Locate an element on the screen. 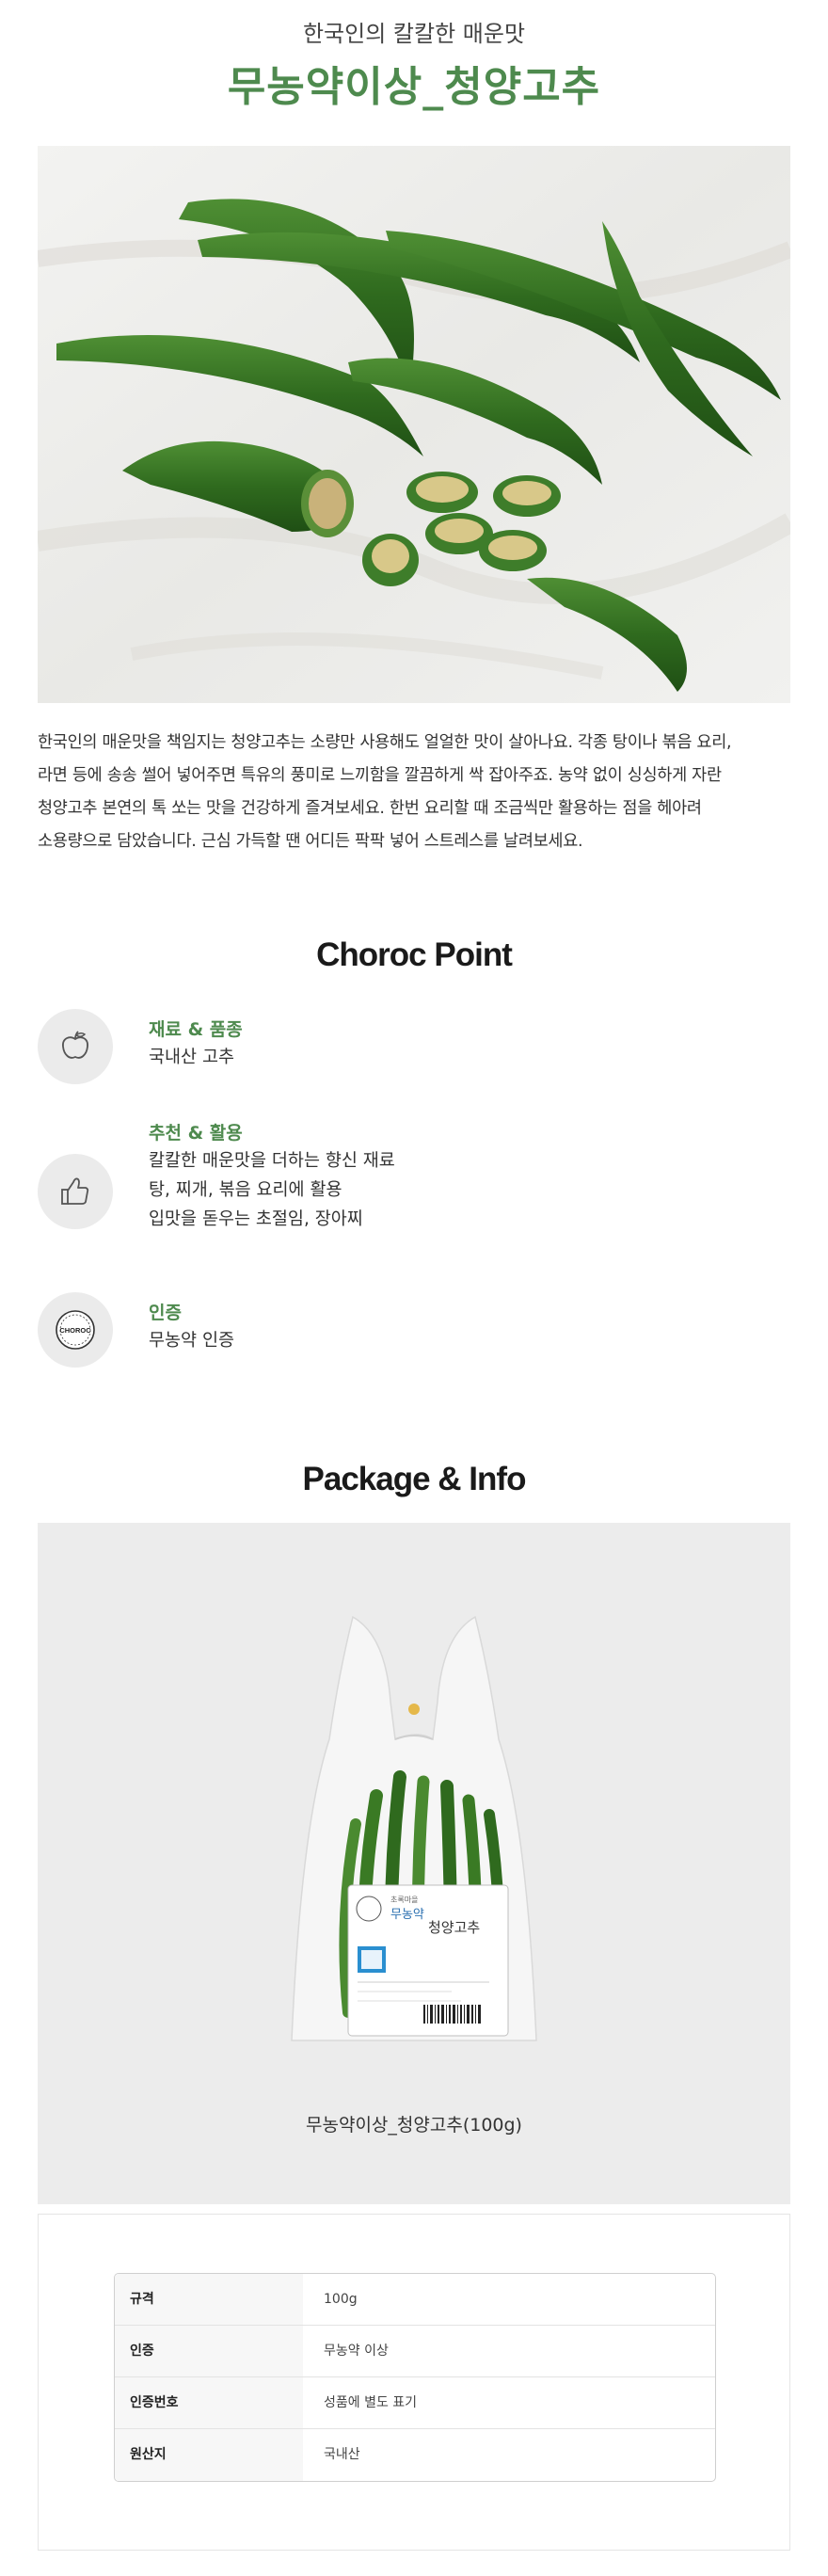 This screenshot has width=828, height=2576. apple-icon is located at coordinates (76, 1046).